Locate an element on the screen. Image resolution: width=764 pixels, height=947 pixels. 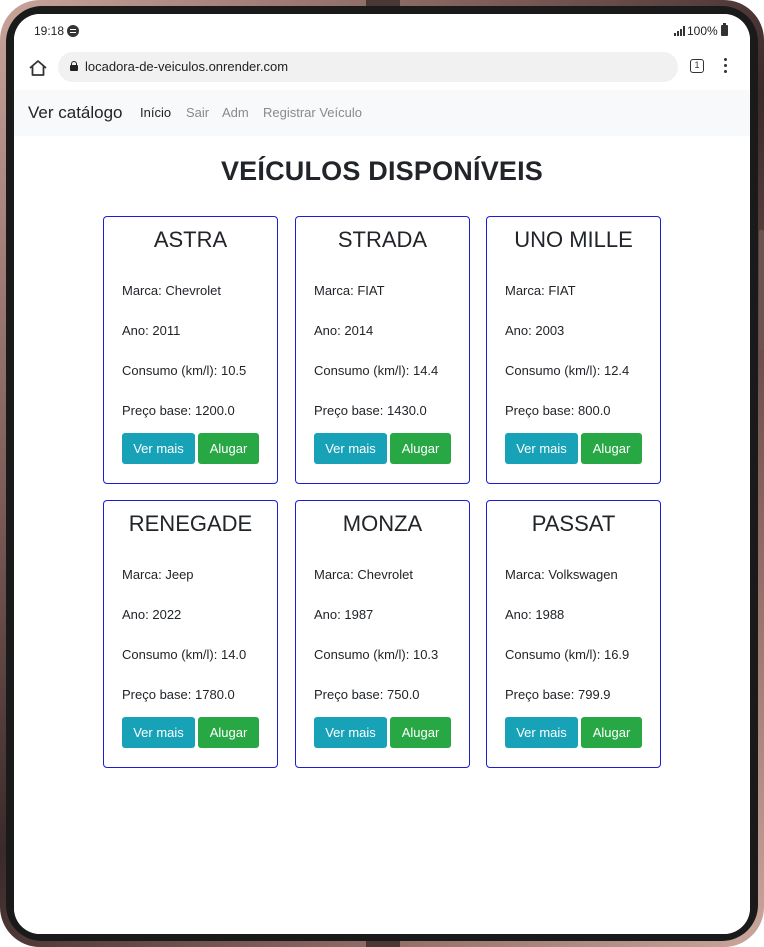
nav-link-inicio: Início is located at coordinates (155, 112).